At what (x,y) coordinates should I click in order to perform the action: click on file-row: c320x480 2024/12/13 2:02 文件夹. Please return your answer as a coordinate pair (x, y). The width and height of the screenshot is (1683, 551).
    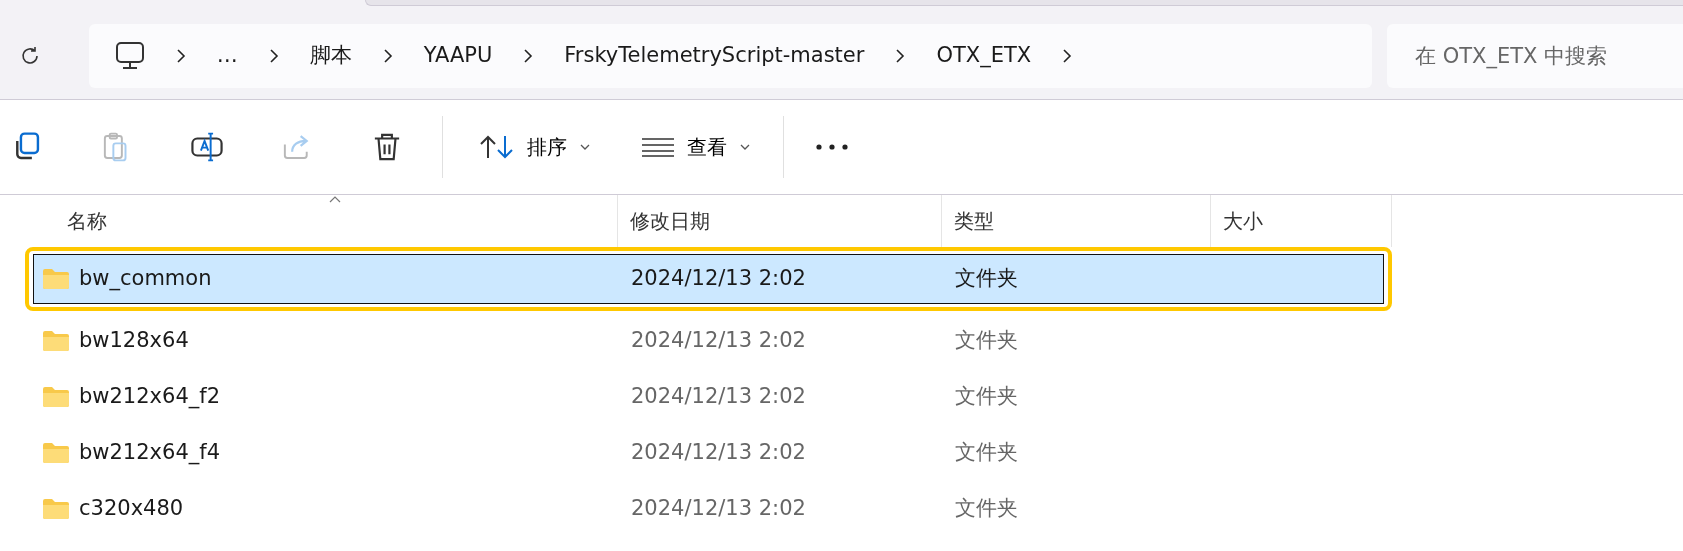
    Looking at the image, I should click on (708, 509).